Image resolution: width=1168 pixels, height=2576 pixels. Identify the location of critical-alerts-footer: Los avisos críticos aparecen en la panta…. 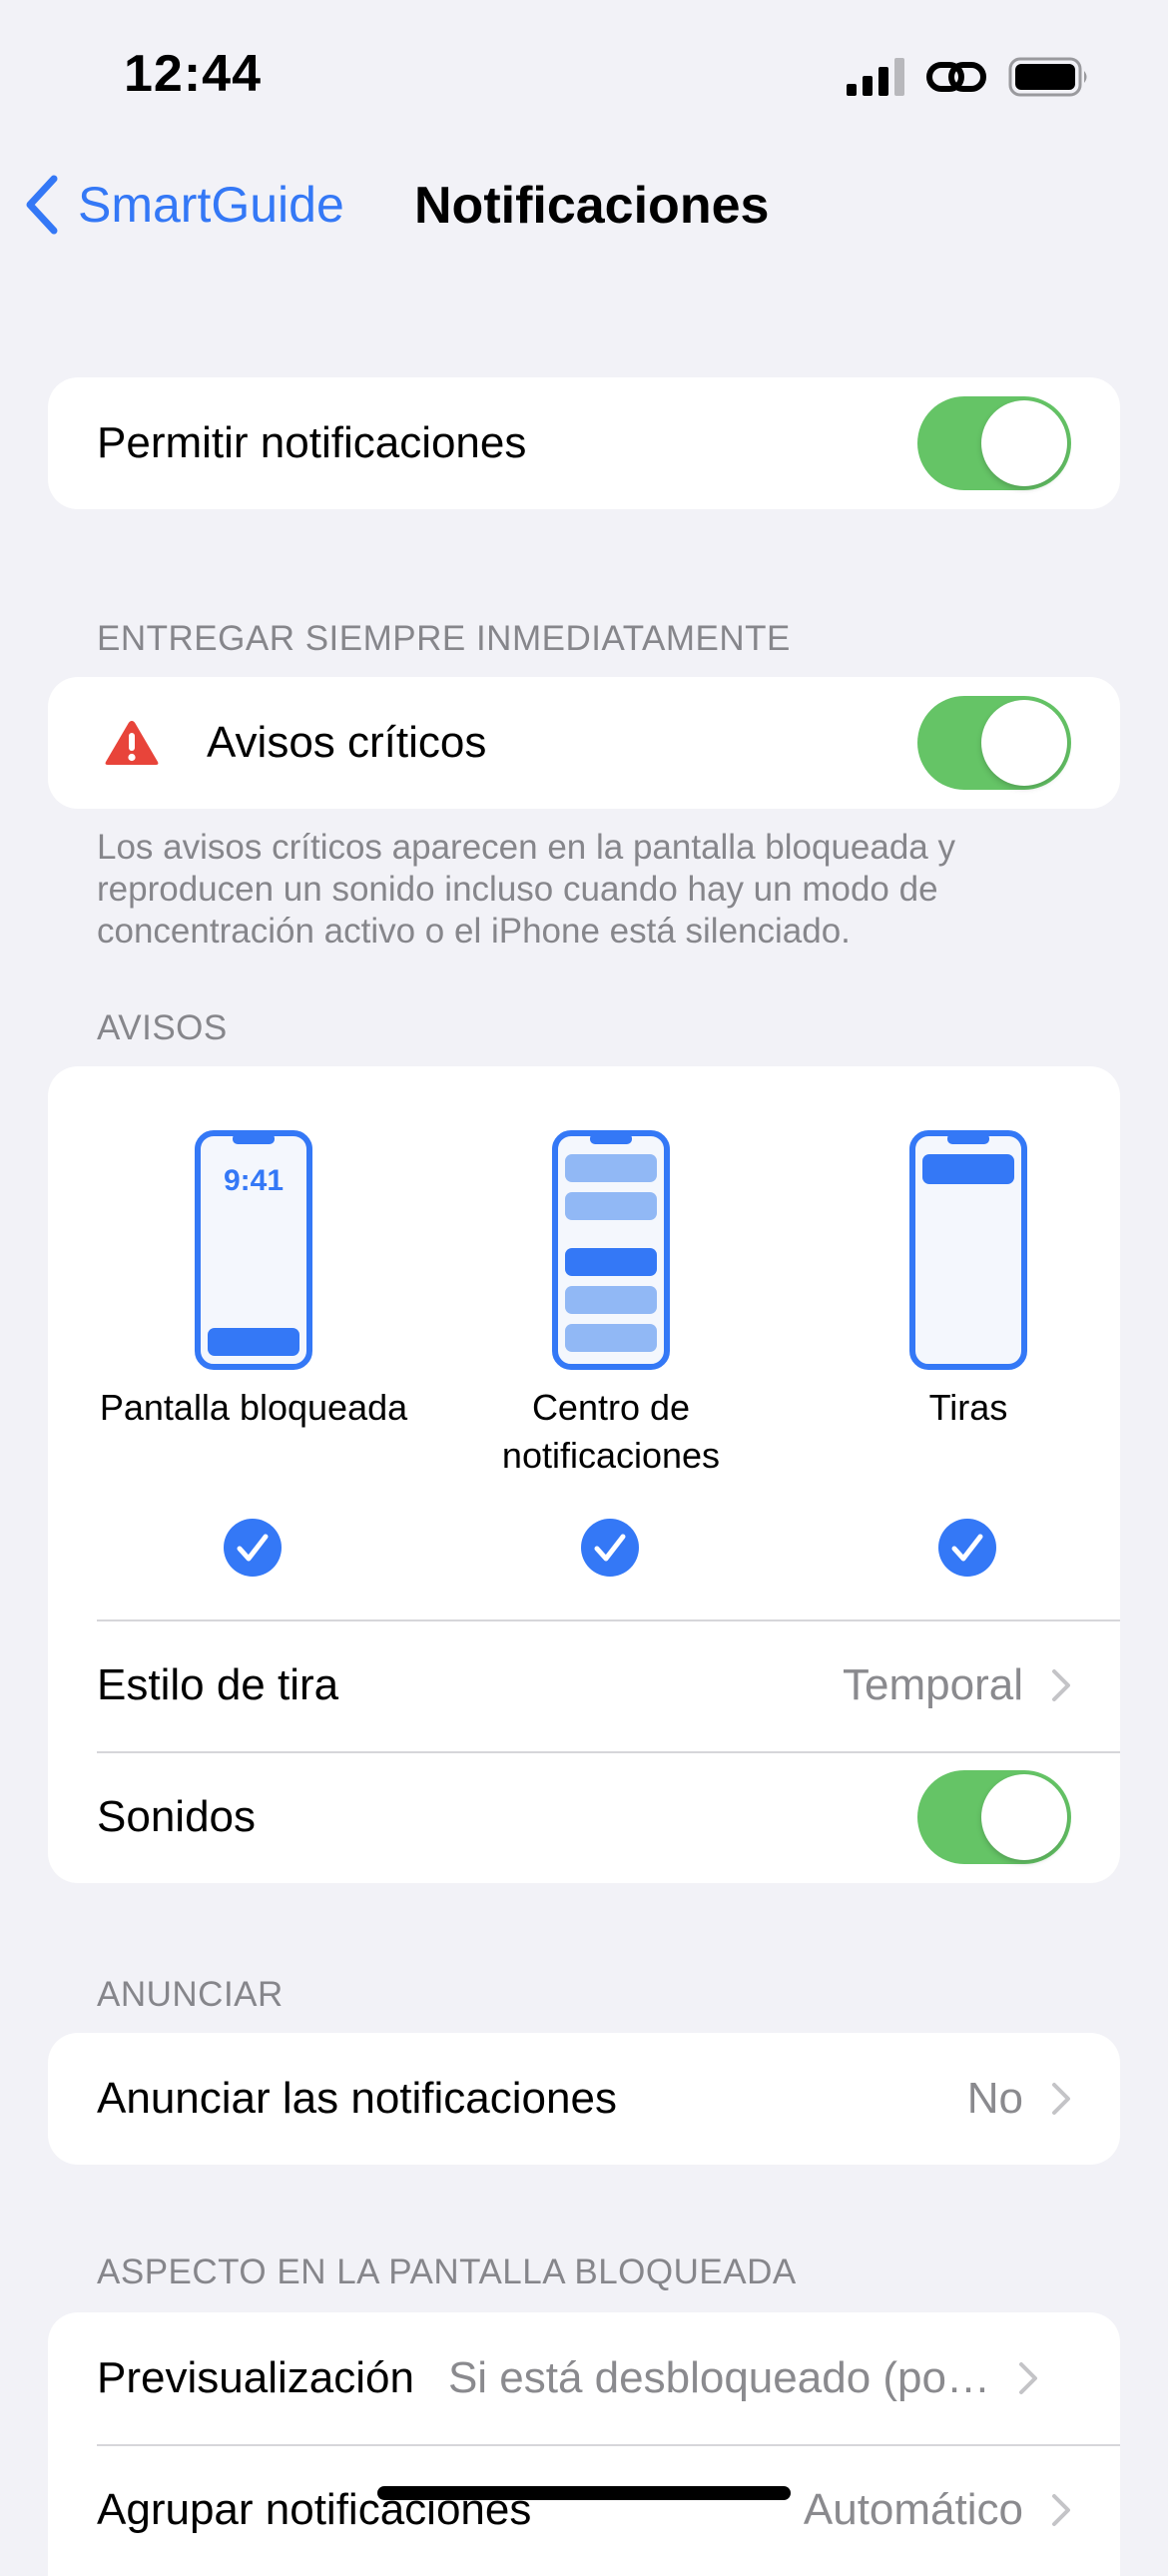
(526, 889).